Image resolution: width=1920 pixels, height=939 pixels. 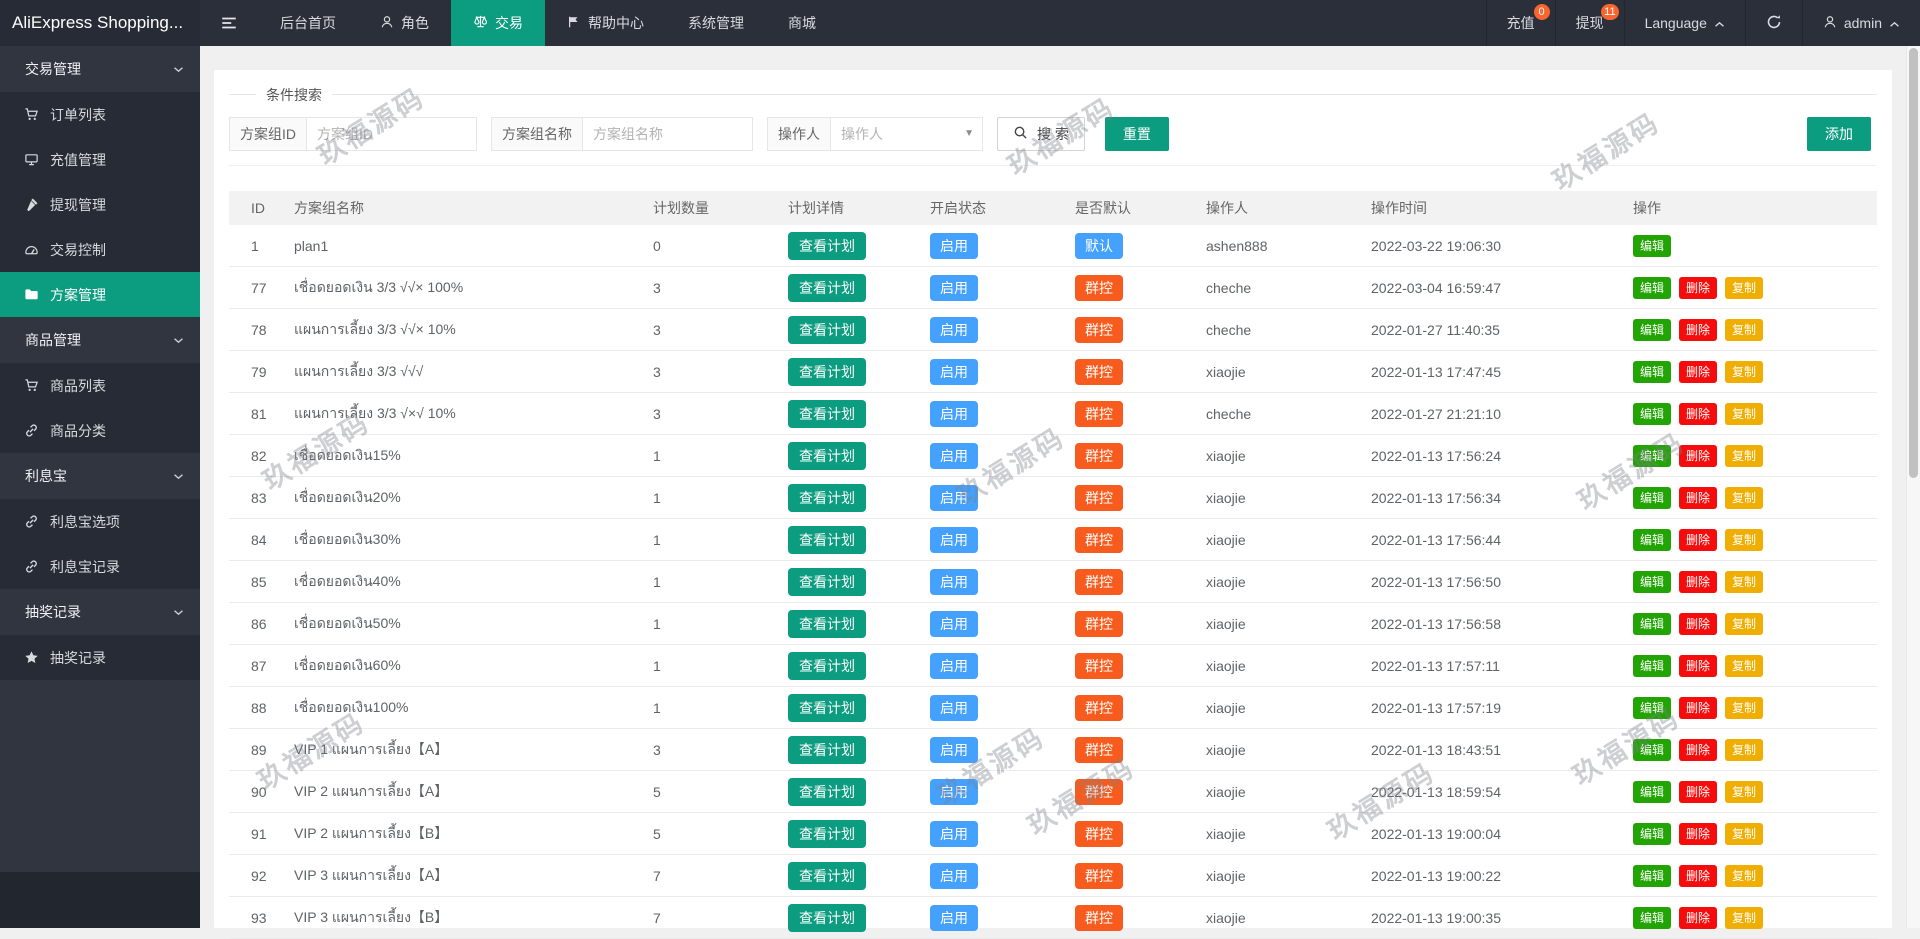 What do you see at coordinates (100, 294) in the screenshot?
I see `sidebar-item-plan-manage: 方案管理` at bounding box center [100, 294].